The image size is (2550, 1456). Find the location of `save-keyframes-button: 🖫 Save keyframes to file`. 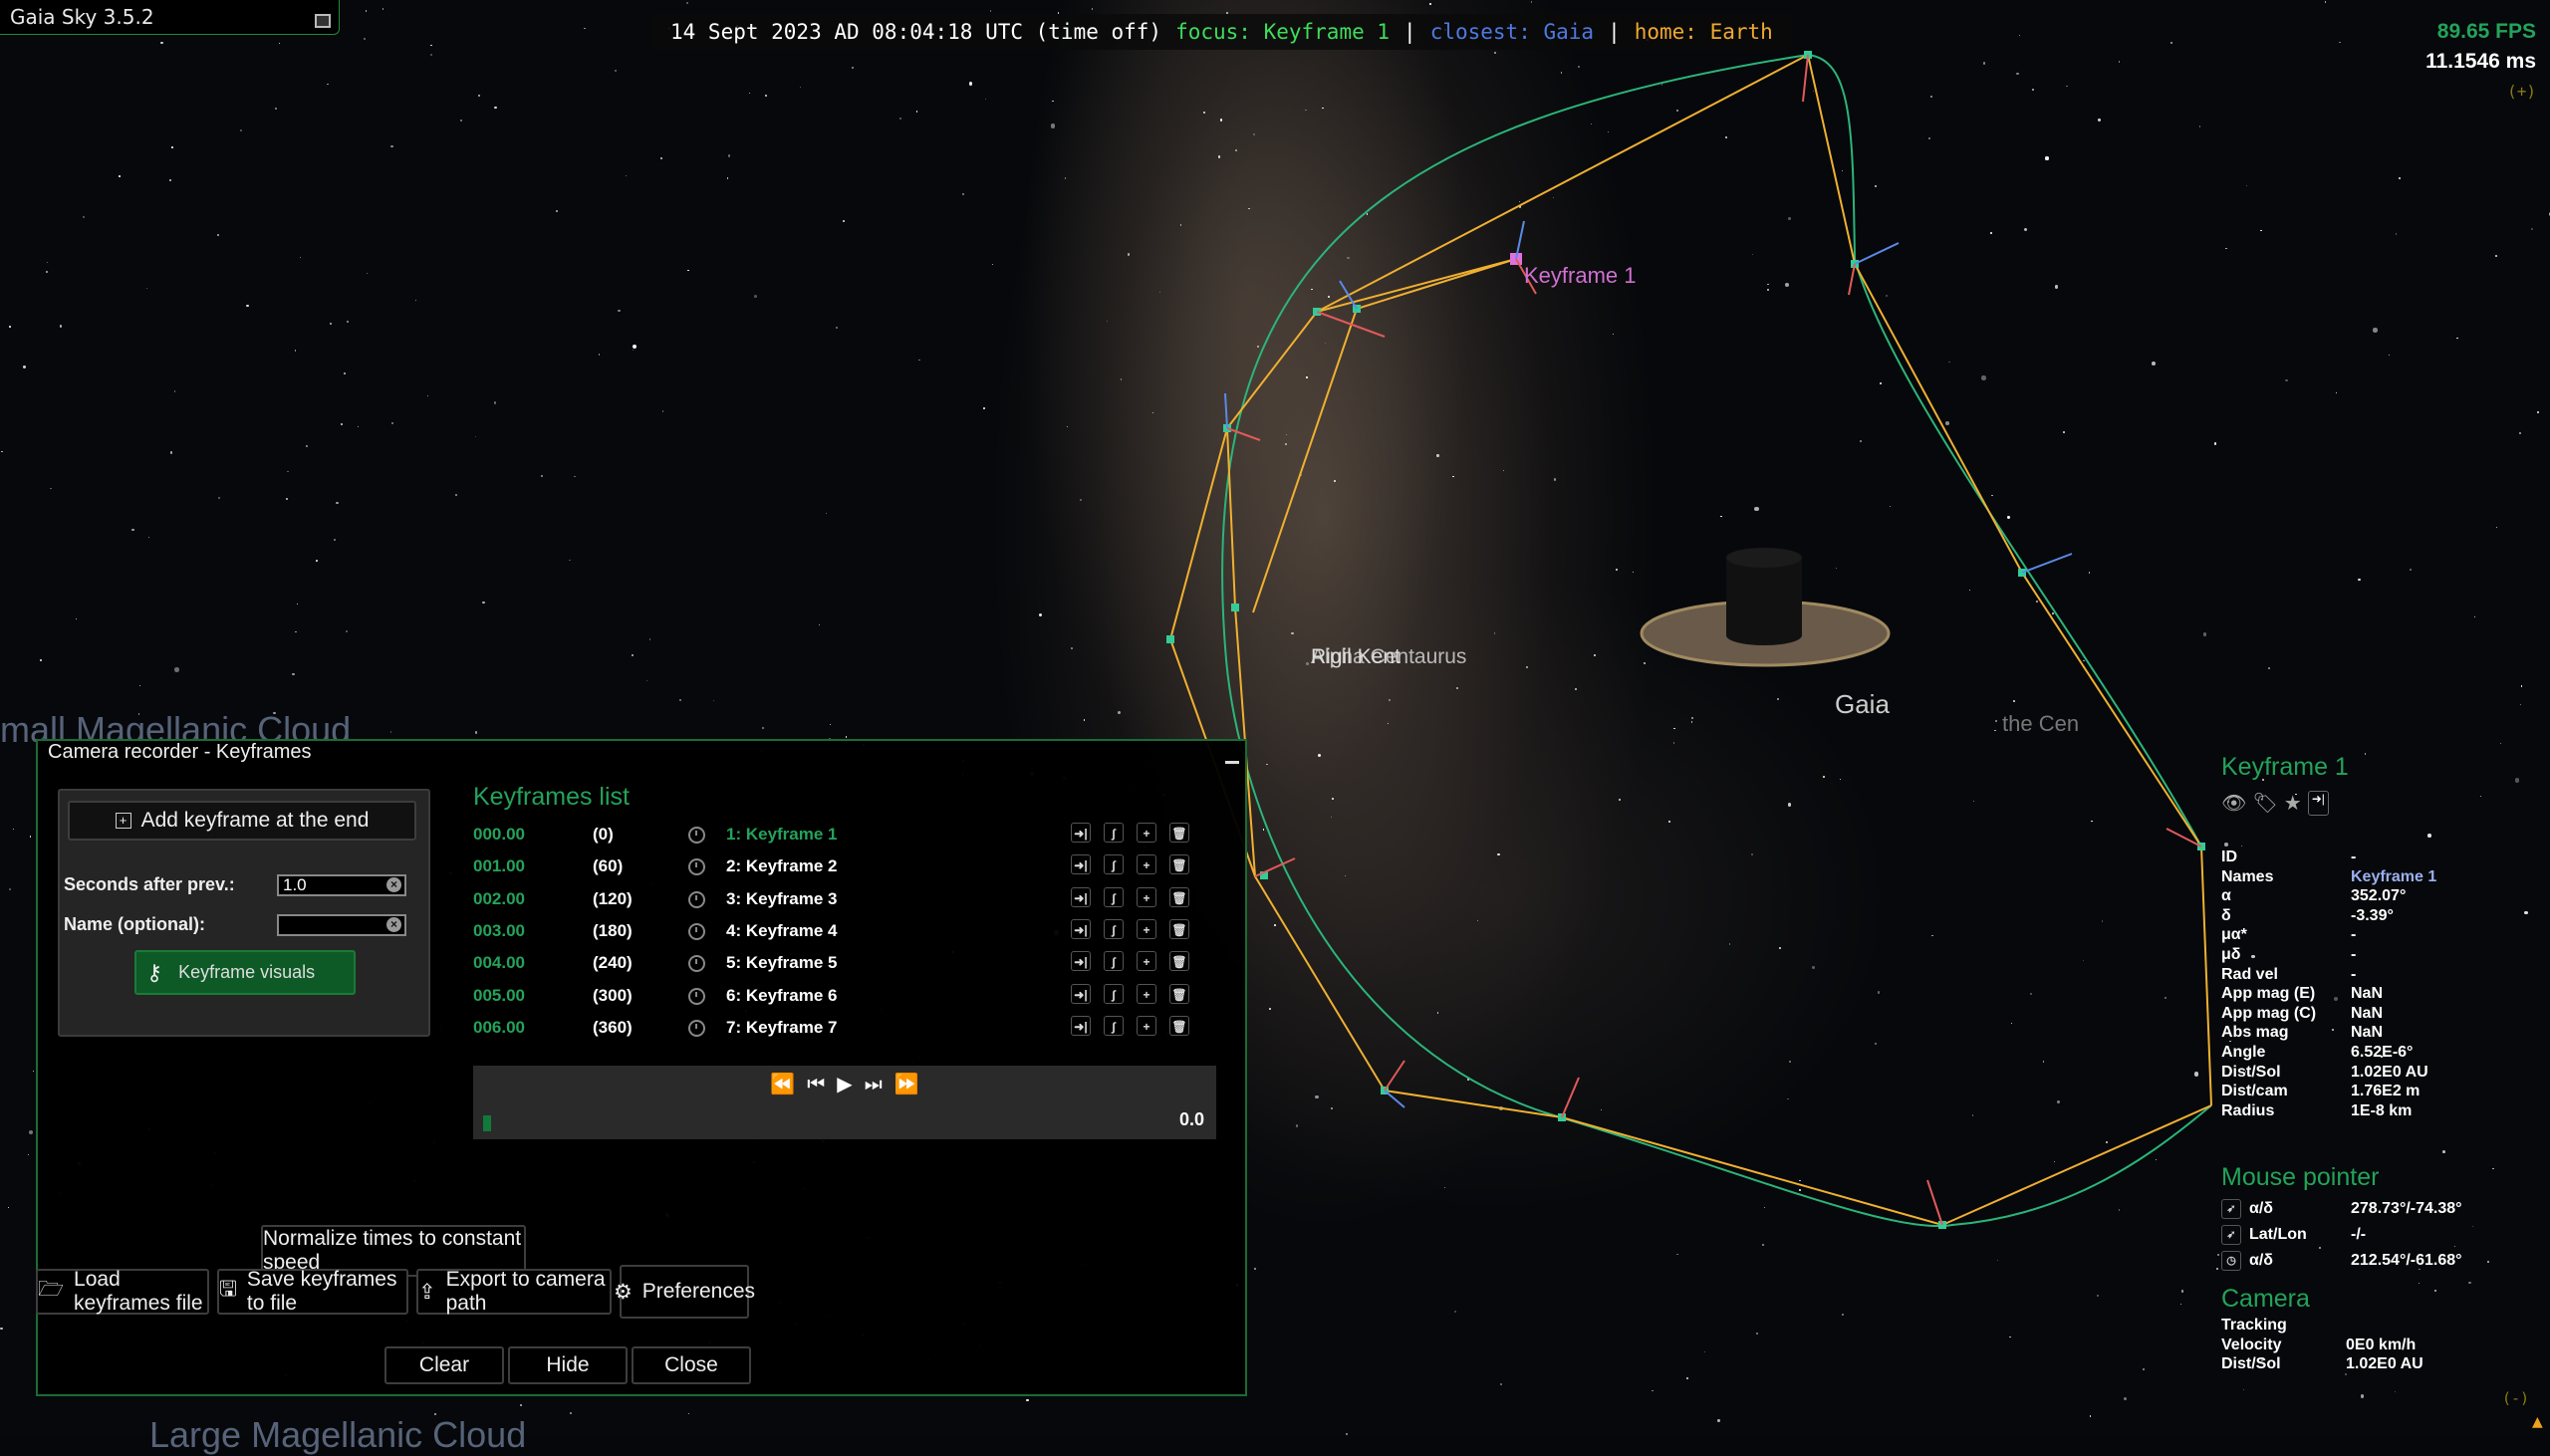

save-keyframes-button: 🖫 Save keyframes to file is located at coordinates (312, 1291).